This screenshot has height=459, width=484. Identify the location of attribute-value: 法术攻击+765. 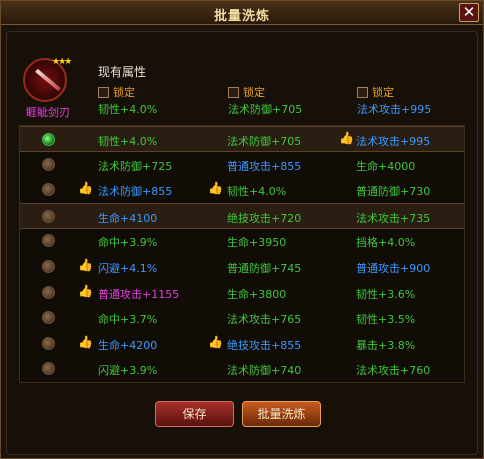
(264, 320).